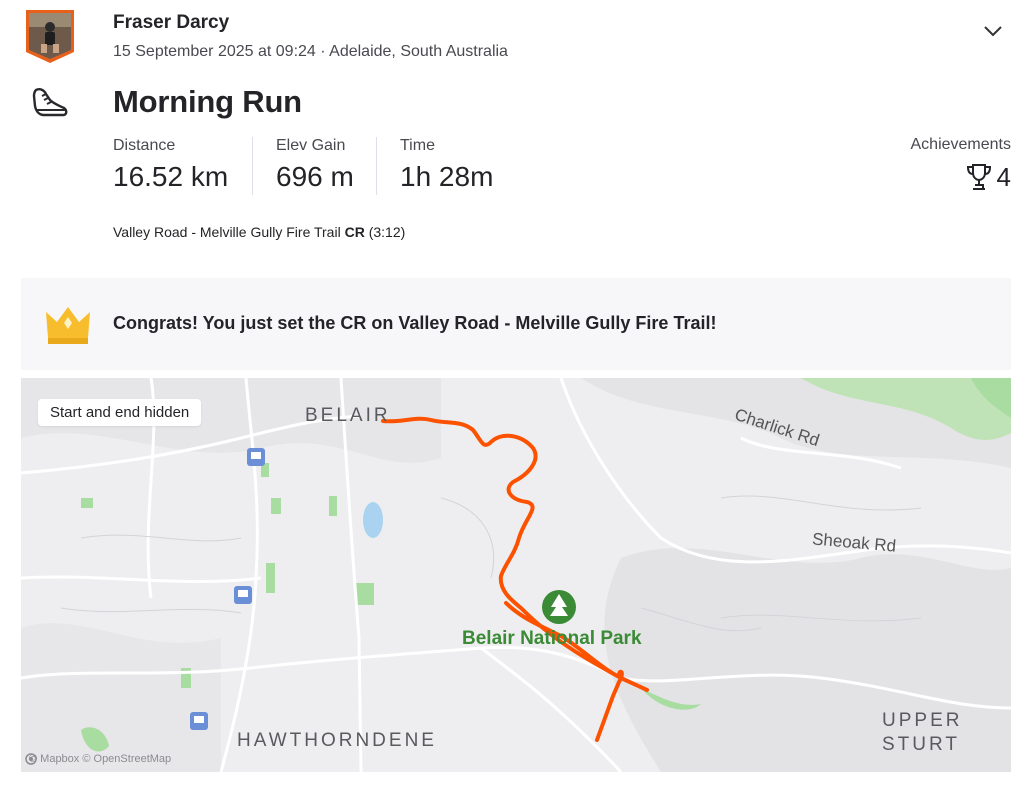 This screenshot has width=1023, height=789. I want to click on achievements-label: Achievements, so click(961, 144).